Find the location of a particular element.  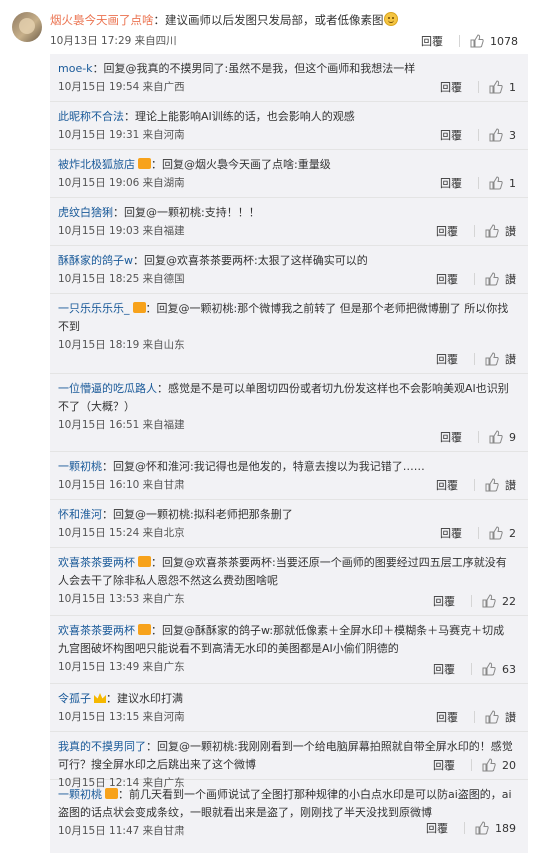

timestamp: 10月15日 13:15 is located at coordinates (99, 717).